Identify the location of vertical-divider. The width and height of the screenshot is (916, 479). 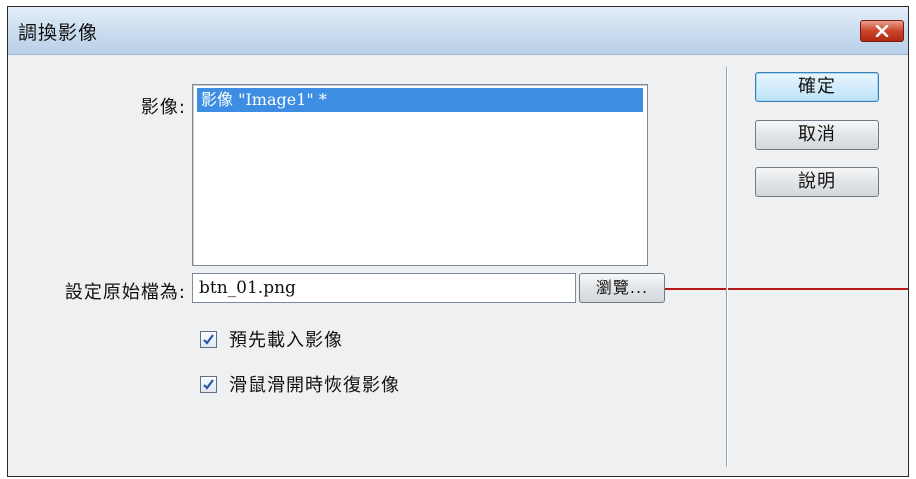
(726, 267).